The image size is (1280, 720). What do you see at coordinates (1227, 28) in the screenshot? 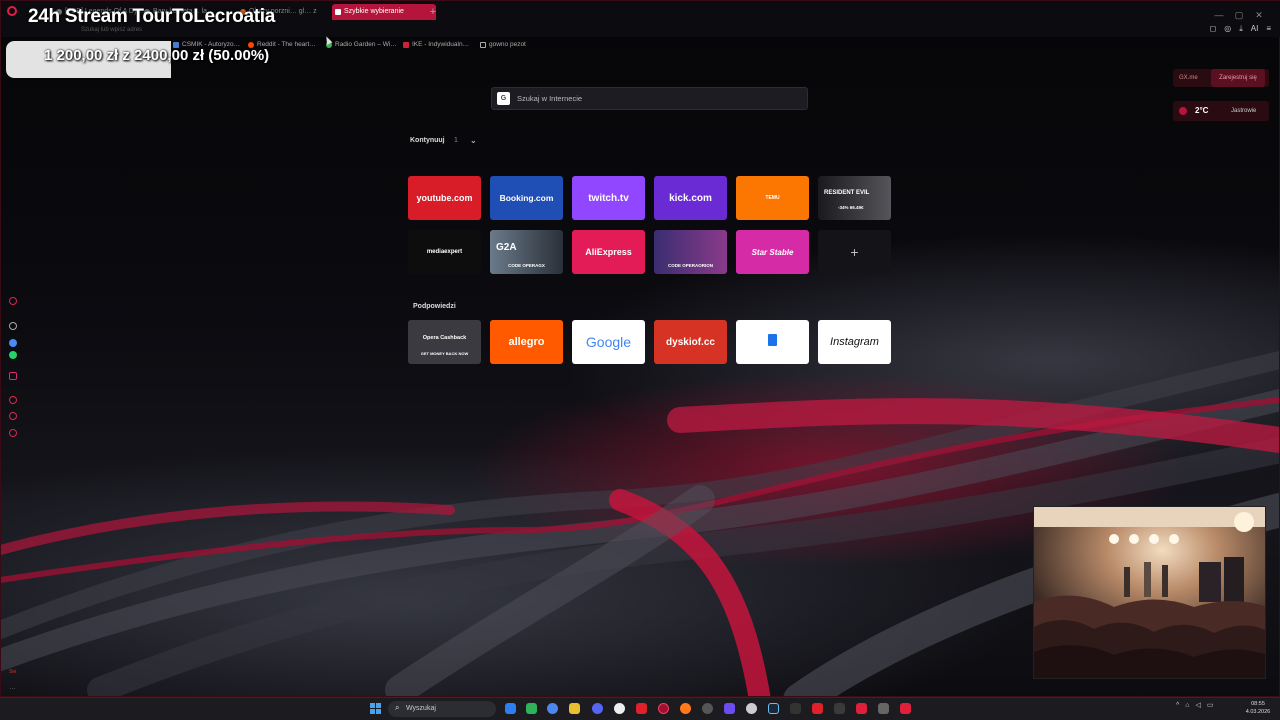
I see `messenger-icon: ◎` at bounding box center [1227, 28].